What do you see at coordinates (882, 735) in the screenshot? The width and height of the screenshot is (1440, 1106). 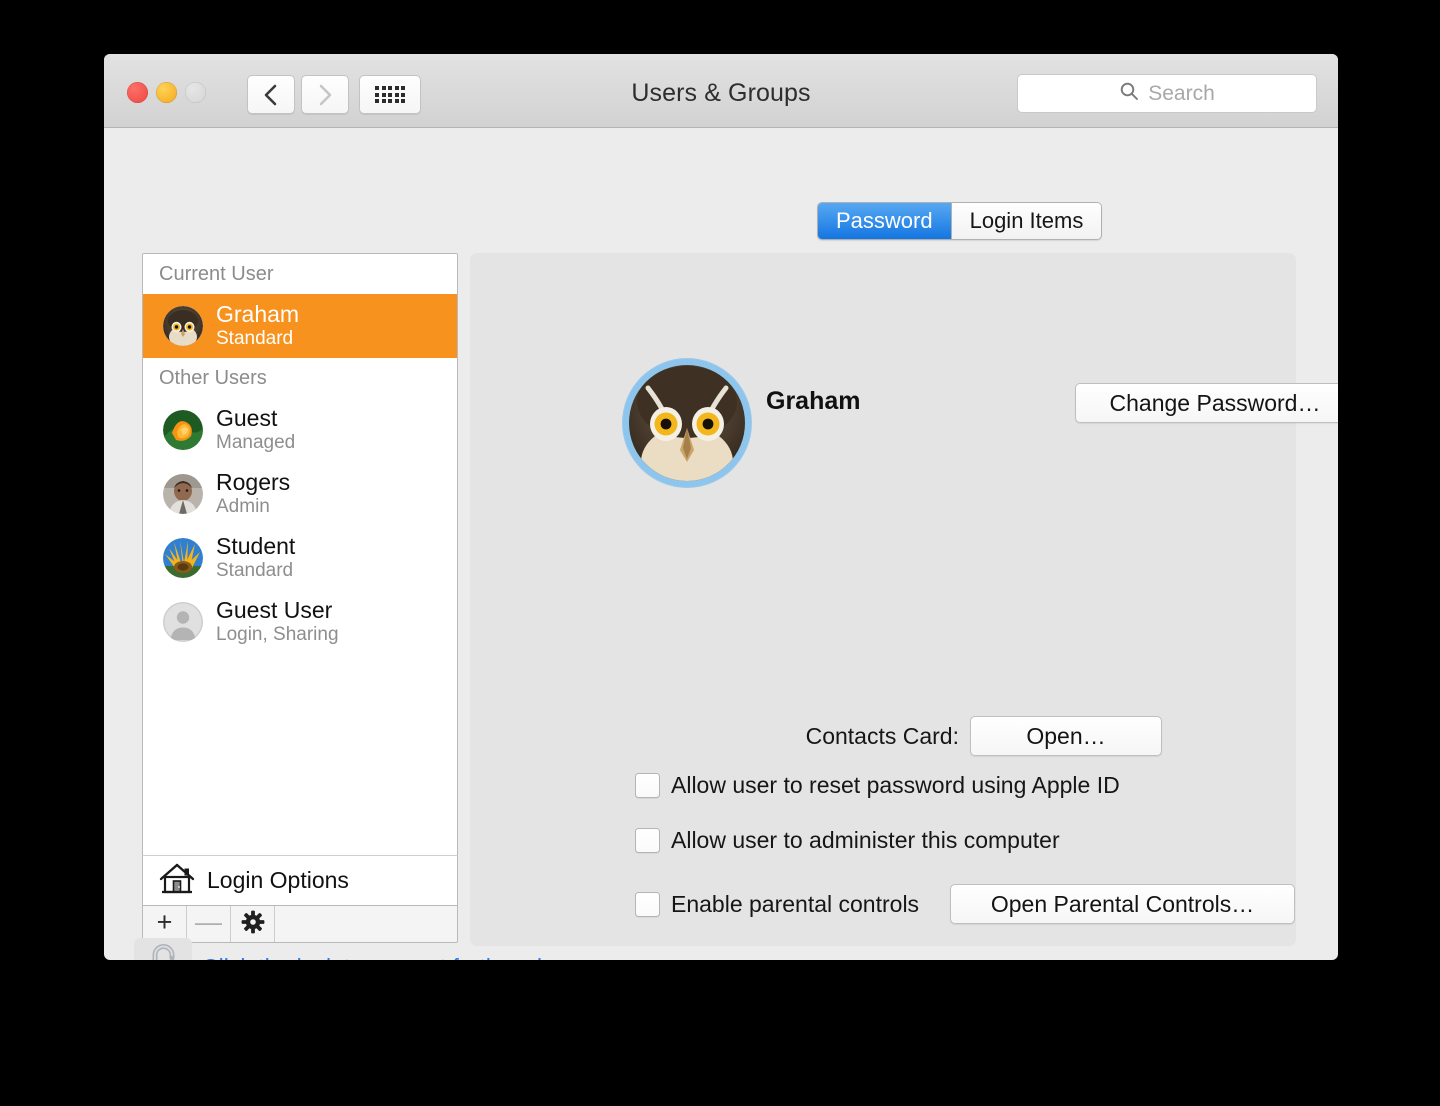 I see `contacts-card-label: Contacts Card:` at bounding box center [882, 735].